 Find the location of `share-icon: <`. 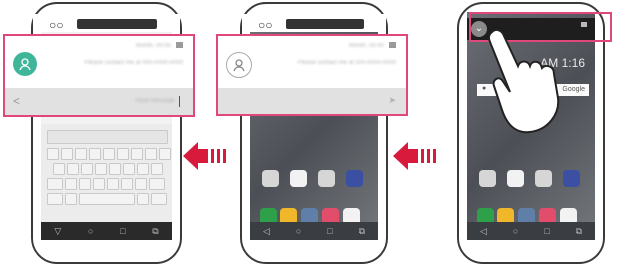

share-icon: < is located at coordinates (16, 101).